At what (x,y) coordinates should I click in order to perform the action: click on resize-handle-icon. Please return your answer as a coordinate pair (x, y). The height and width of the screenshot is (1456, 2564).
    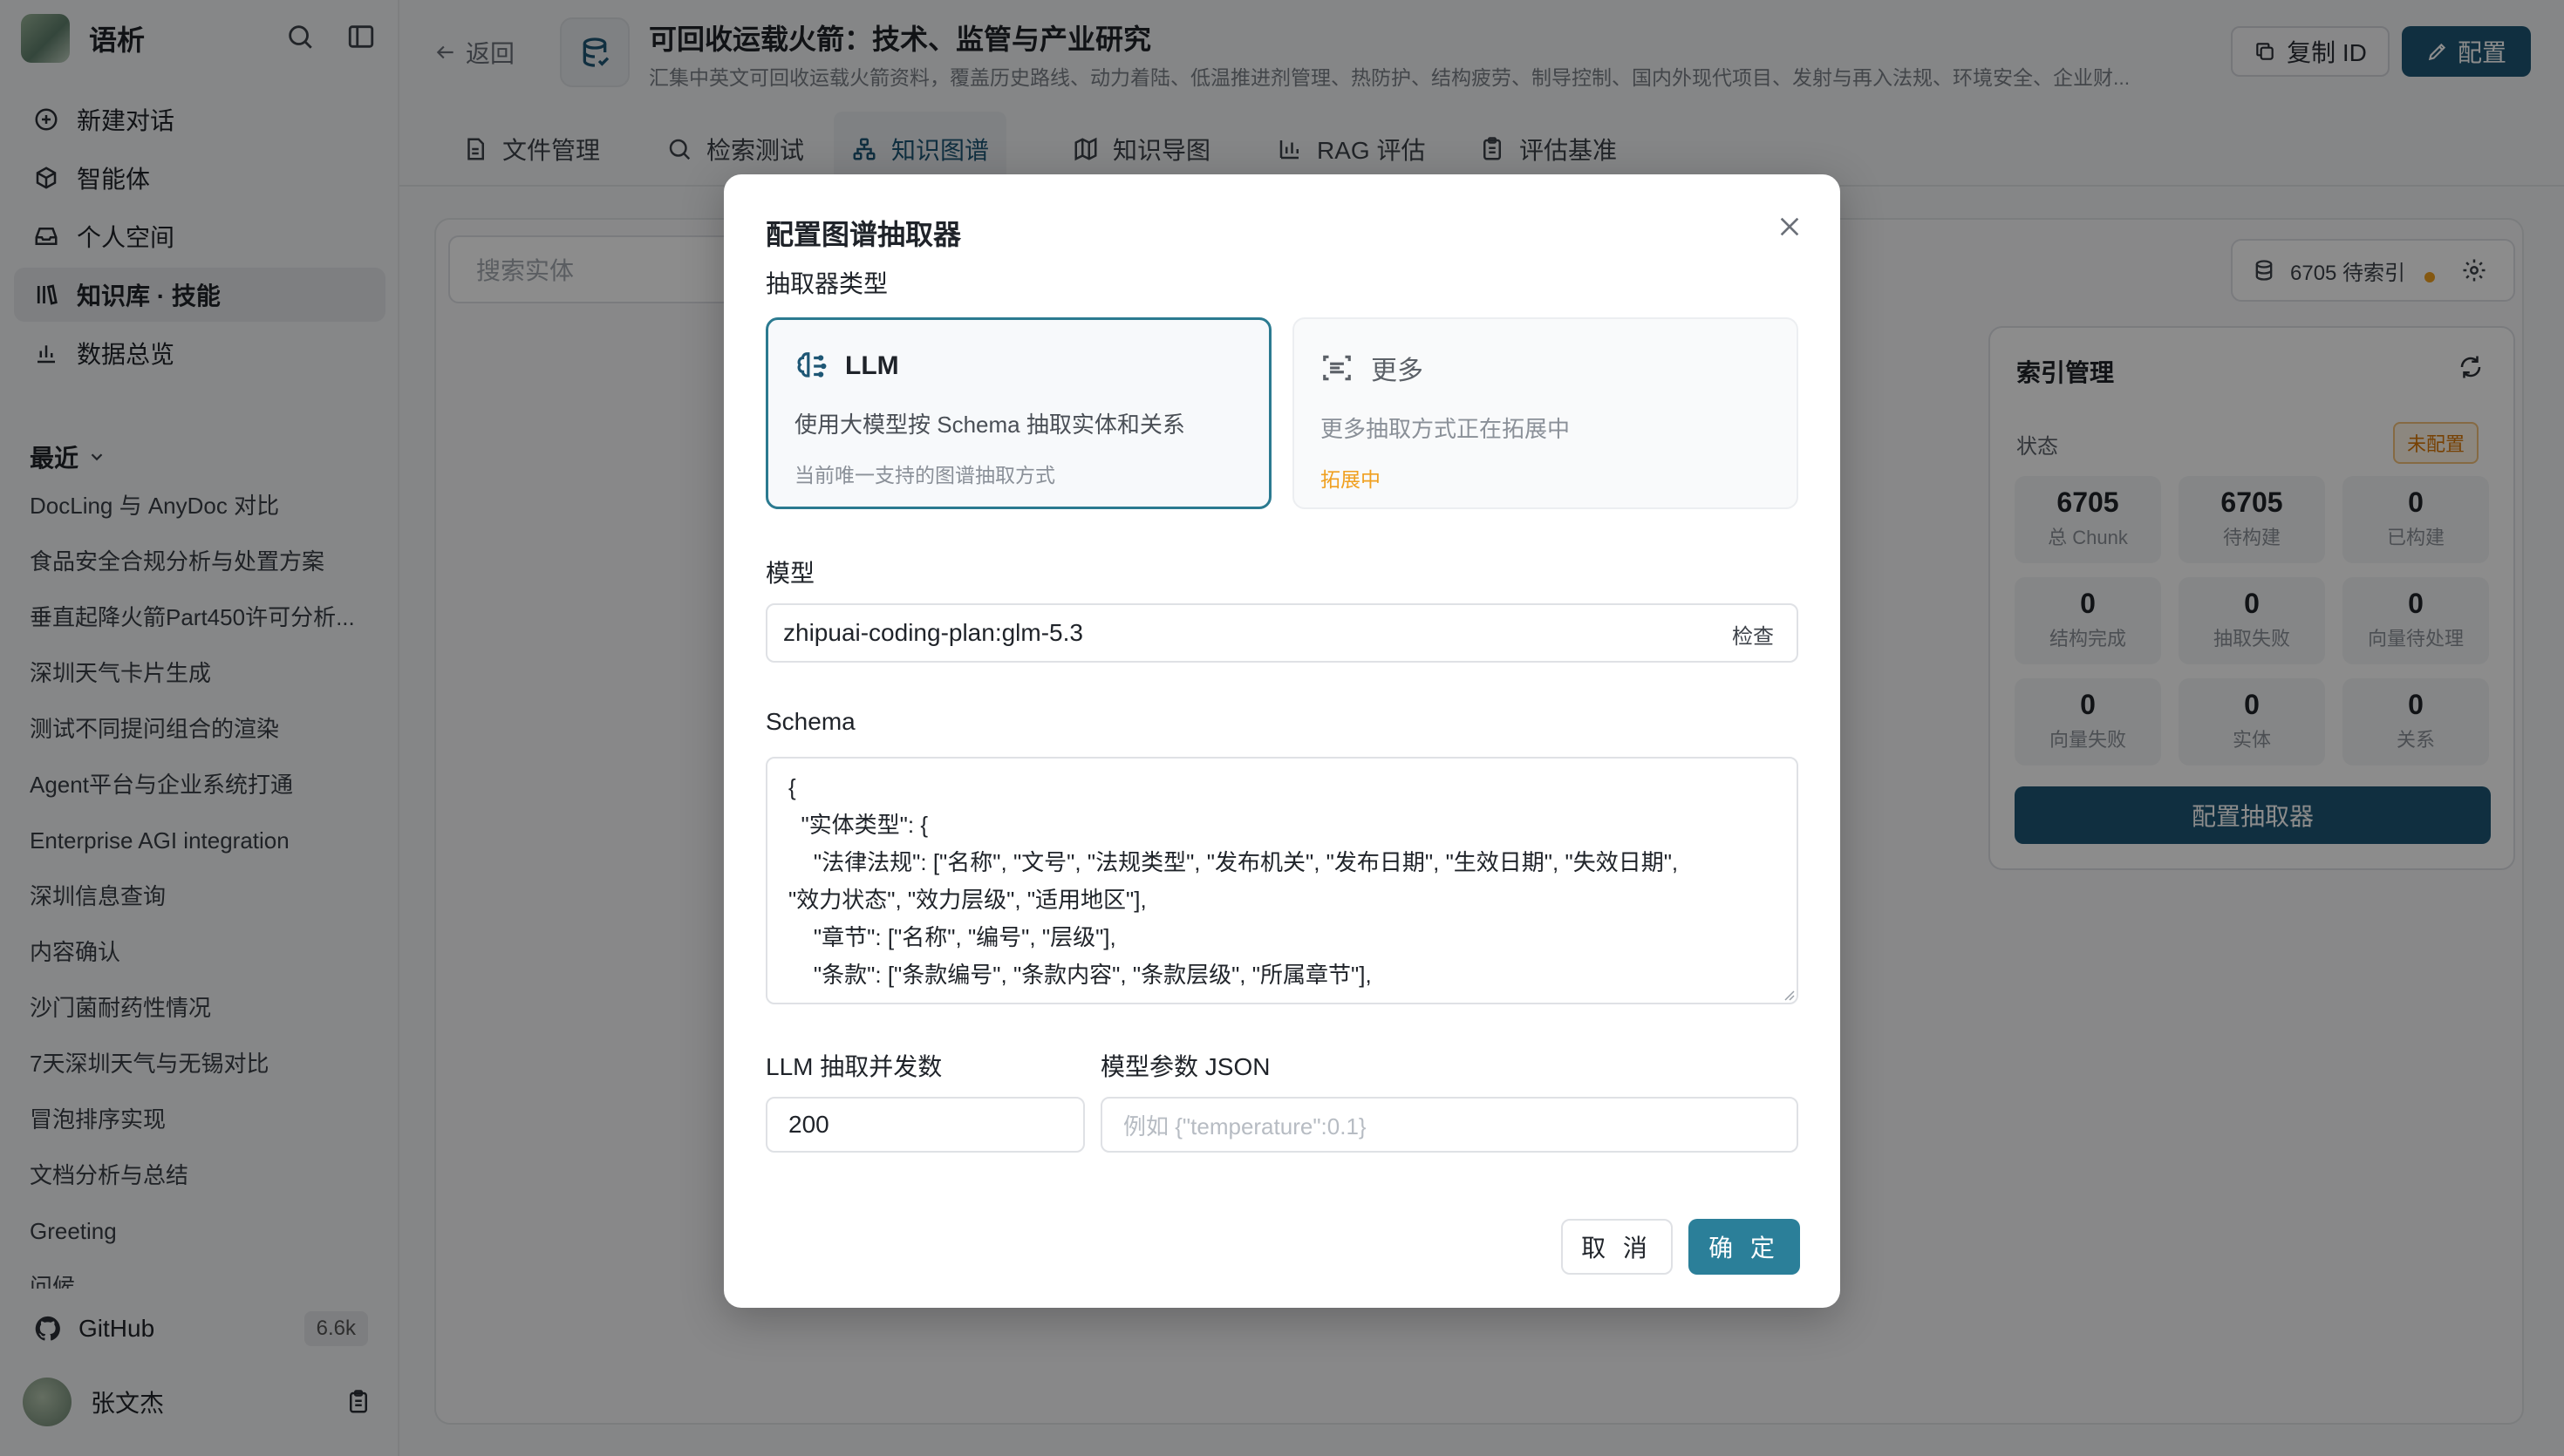
    Looking at the image, I should click on (1788, 994).